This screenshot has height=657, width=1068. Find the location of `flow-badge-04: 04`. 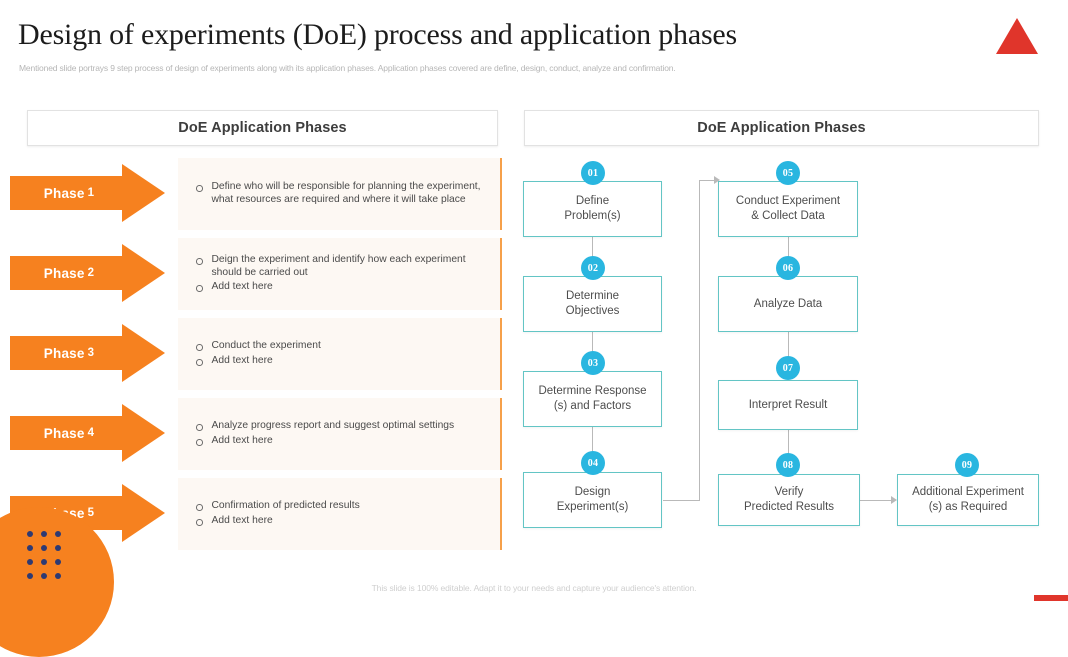

flow-badge-04: 04 is located at coordinates (593, 463).